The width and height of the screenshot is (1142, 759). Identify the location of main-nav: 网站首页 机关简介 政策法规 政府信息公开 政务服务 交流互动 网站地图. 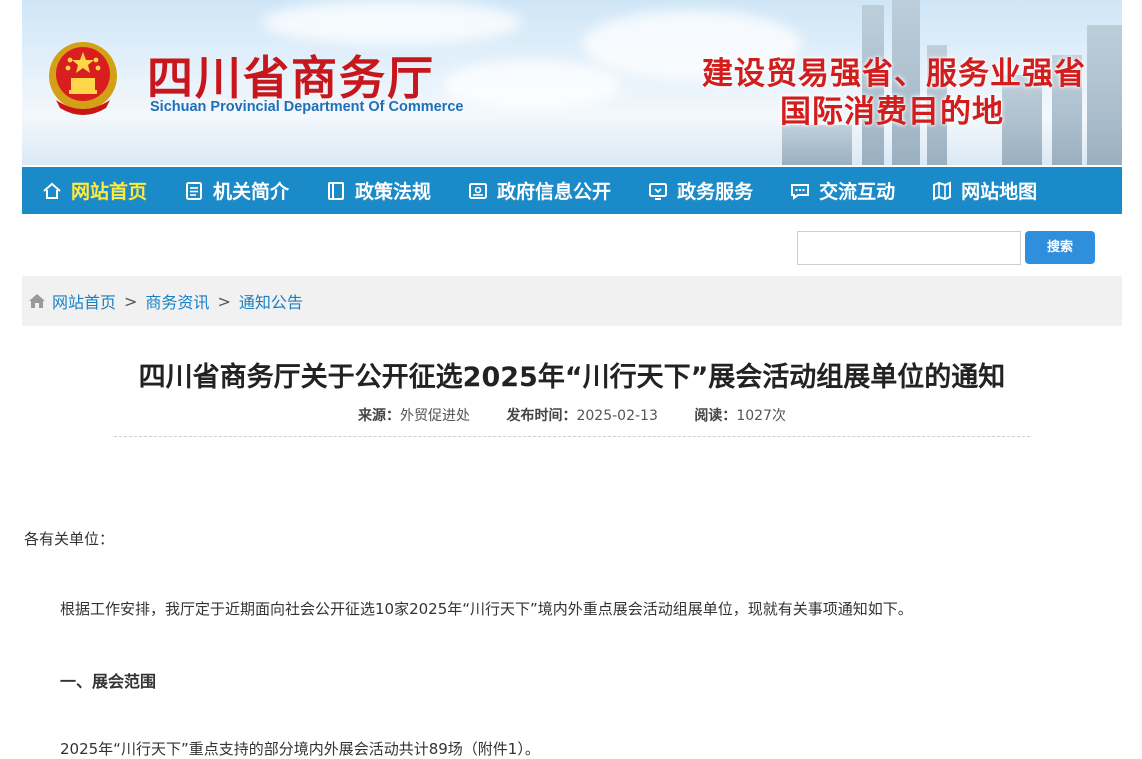
(572, 190).